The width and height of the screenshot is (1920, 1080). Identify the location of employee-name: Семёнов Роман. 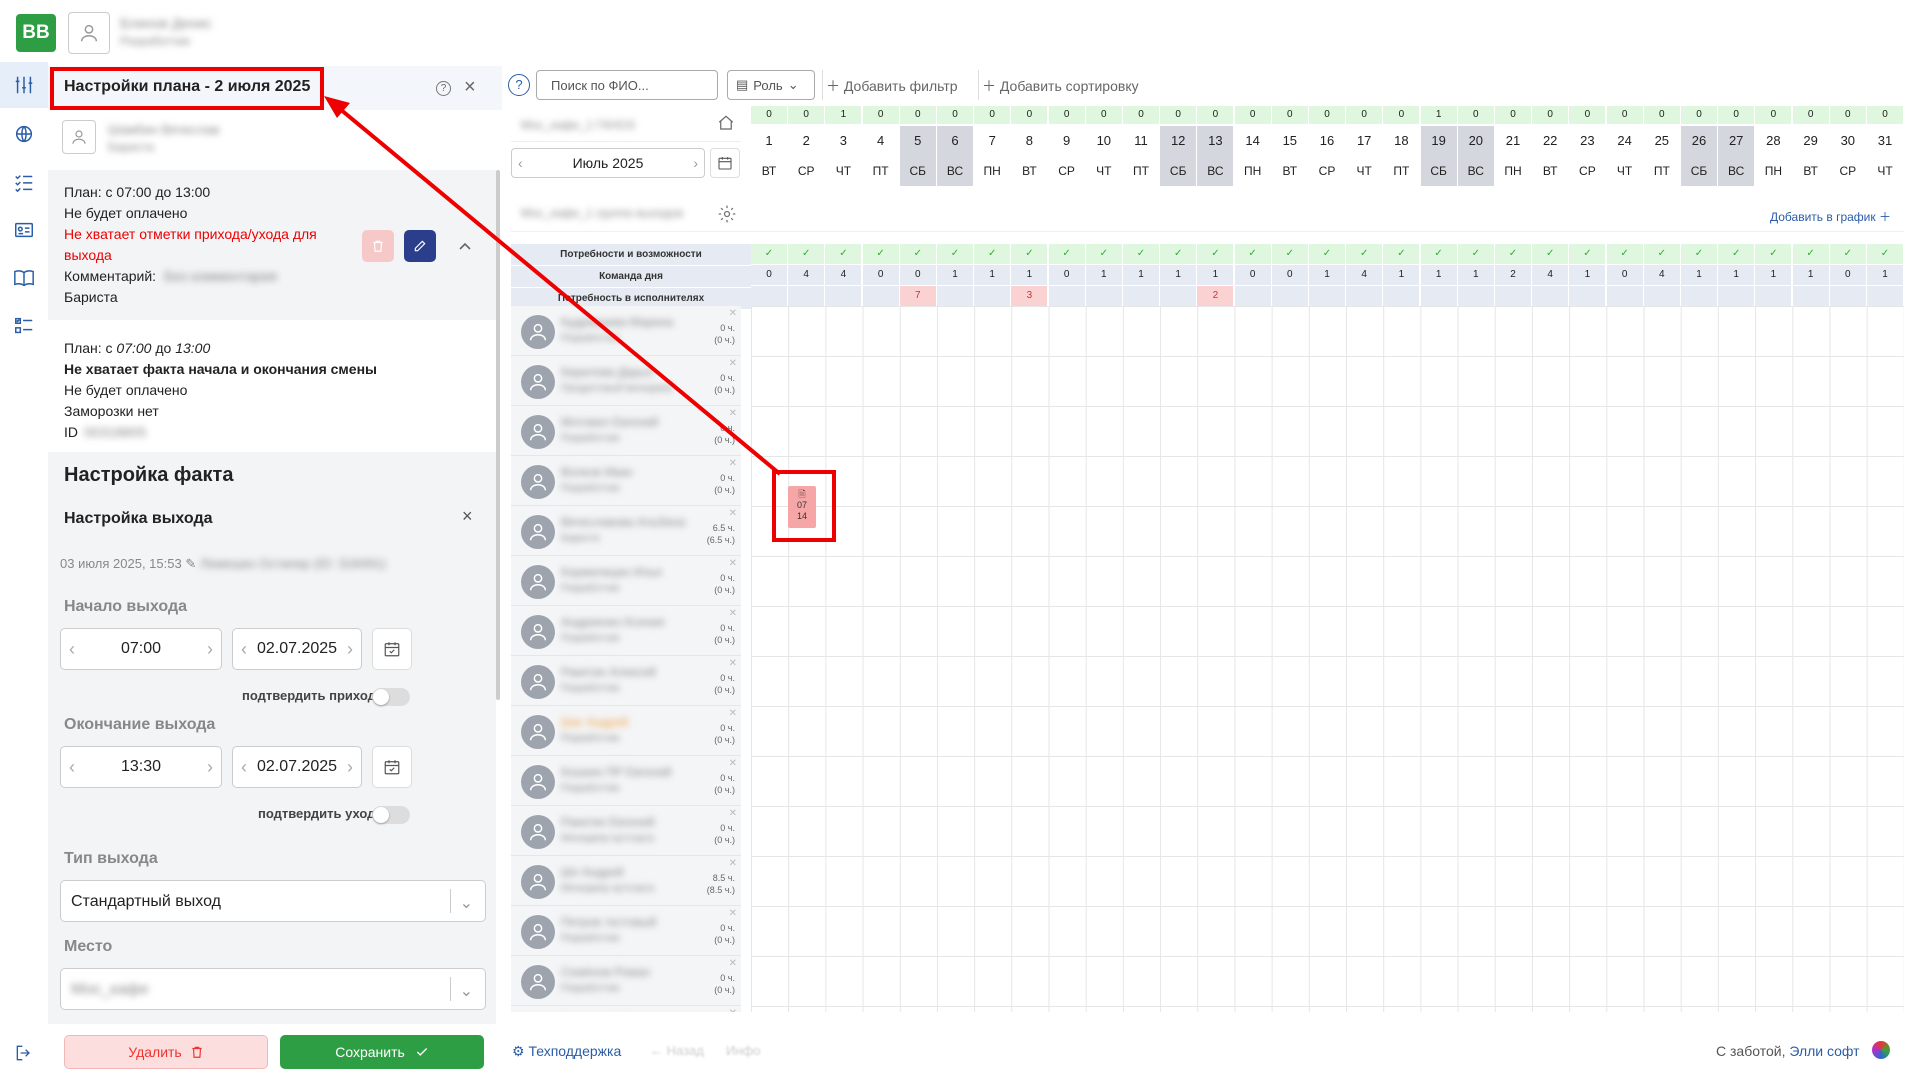
(605, 972).